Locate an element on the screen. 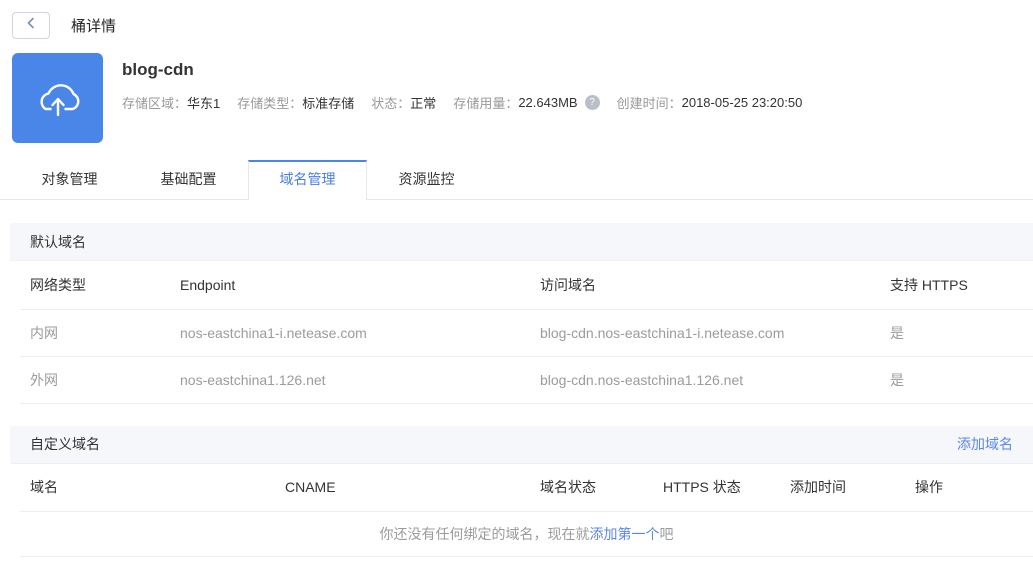 This screenshot has height=562, width=1033. section-title: 自定义域名 is located at coordinates (65, 444).